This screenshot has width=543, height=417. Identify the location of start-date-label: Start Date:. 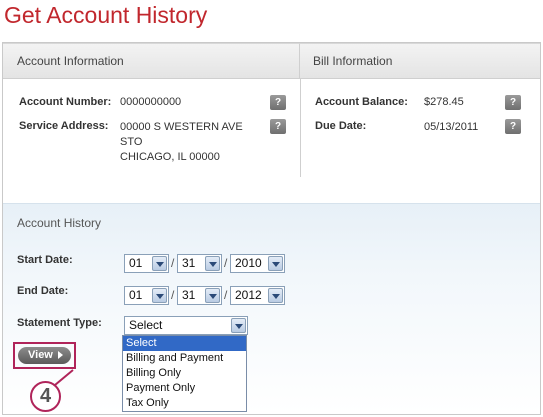
(45, 260).